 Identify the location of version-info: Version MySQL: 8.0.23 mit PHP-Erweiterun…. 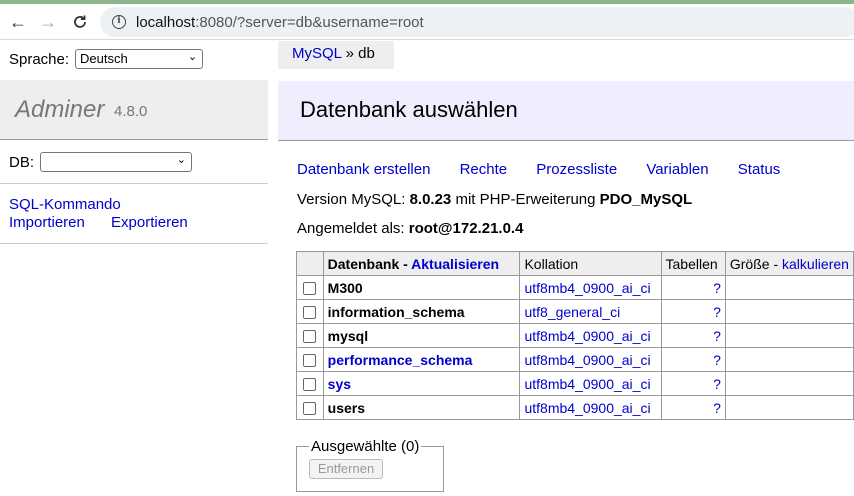
(494, 199).